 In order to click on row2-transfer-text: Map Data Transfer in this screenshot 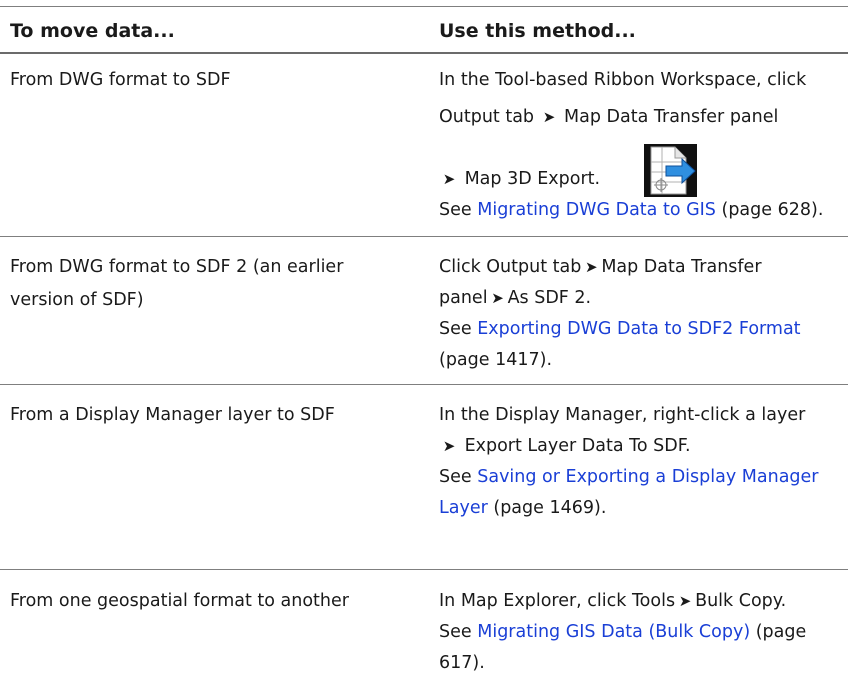, I will do `click(681, 267)`.